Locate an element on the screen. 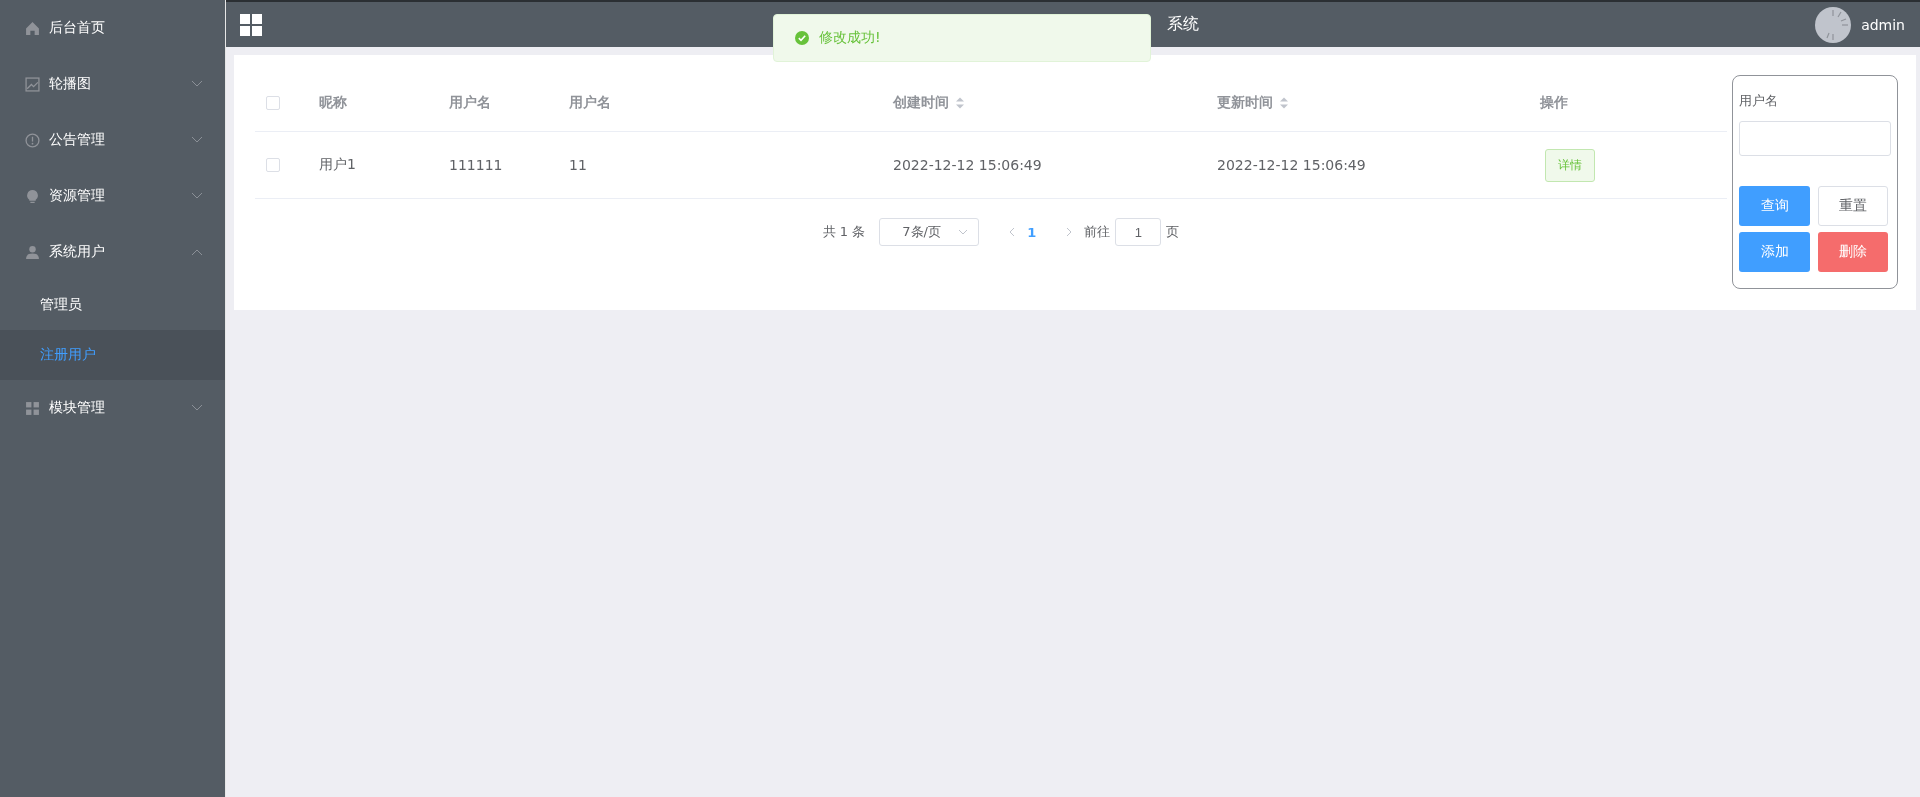 Image resolution: width=1920 pixels, height=797 pixels. table-cell: 11 is located at coordinates (578, 165).